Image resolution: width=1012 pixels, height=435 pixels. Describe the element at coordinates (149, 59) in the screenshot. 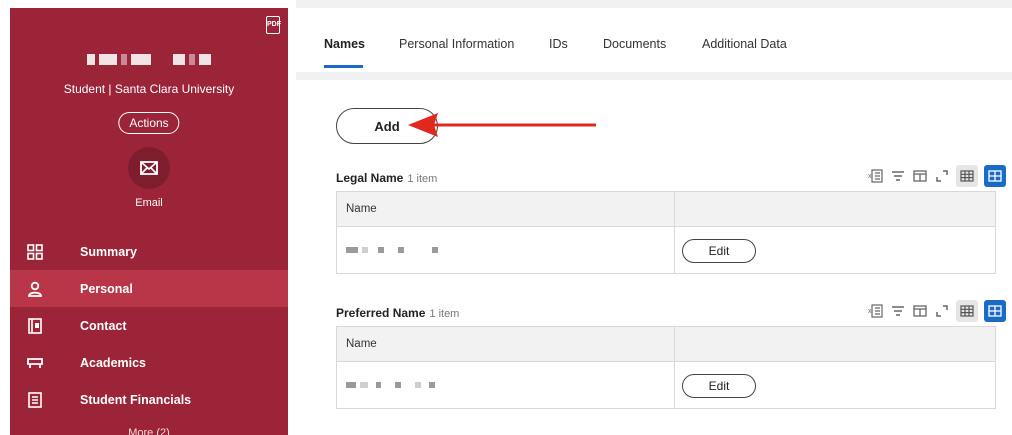

I see `redacted-user-name` at that location.